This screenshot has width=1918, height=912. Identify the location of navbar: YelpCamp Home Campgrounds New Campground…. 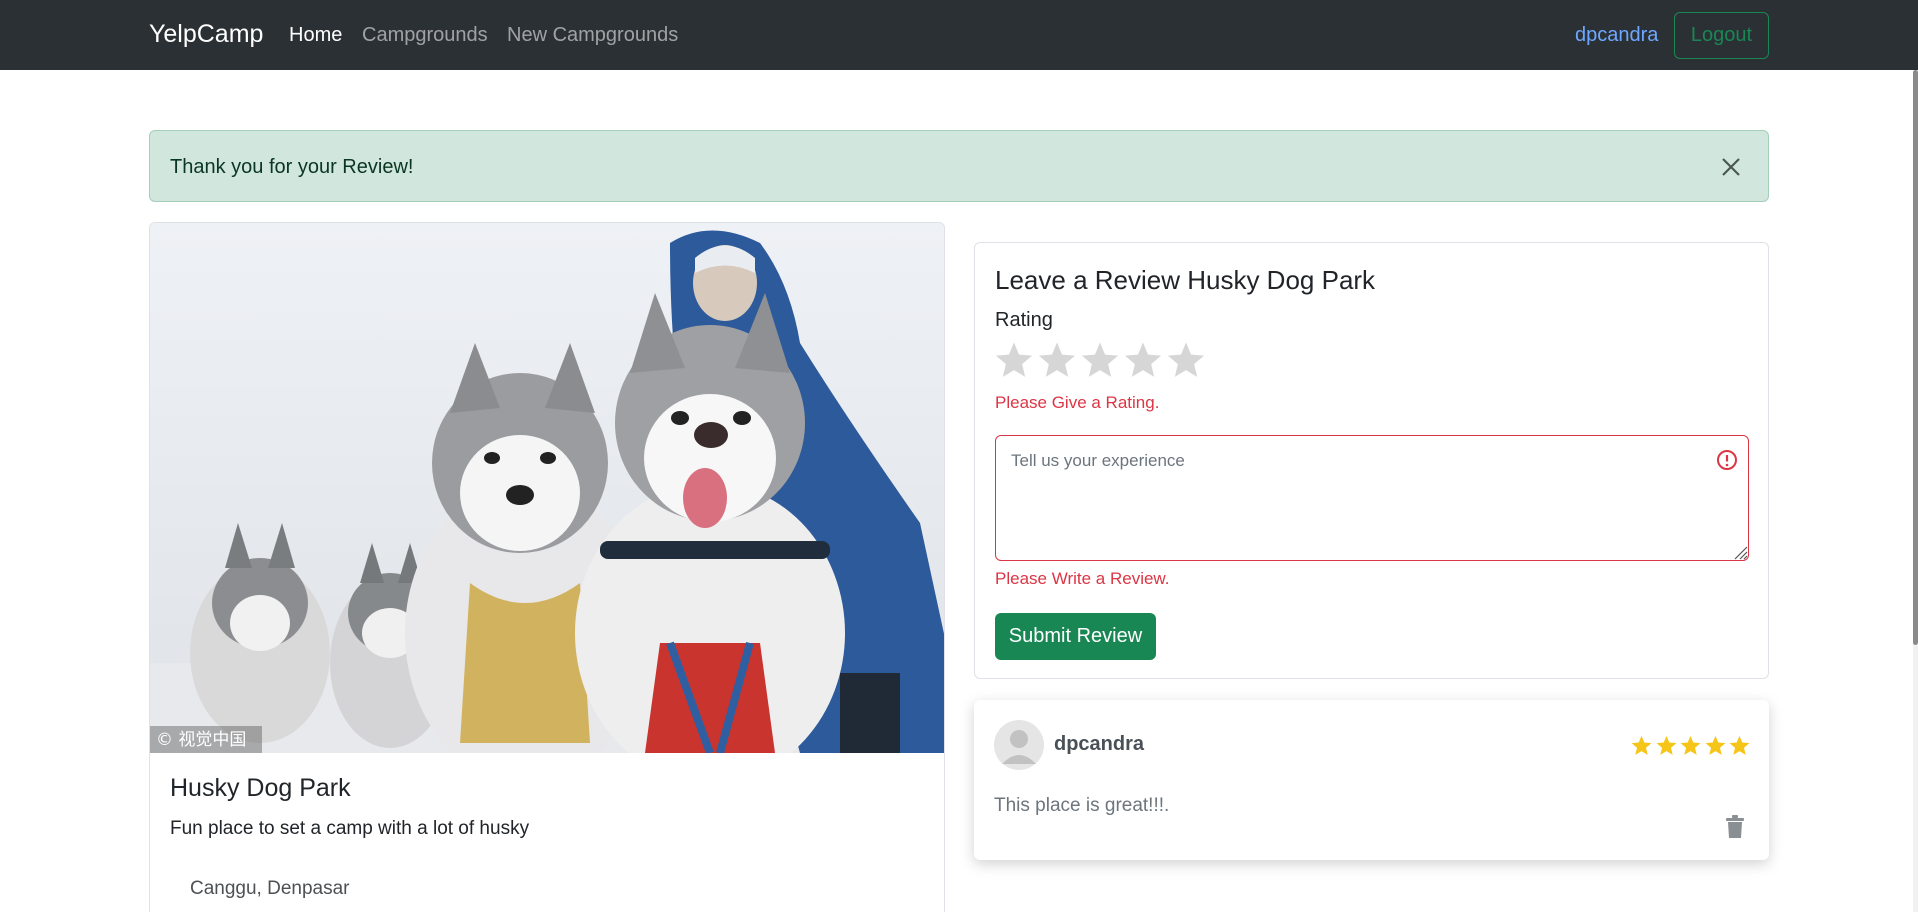
(959, 35).